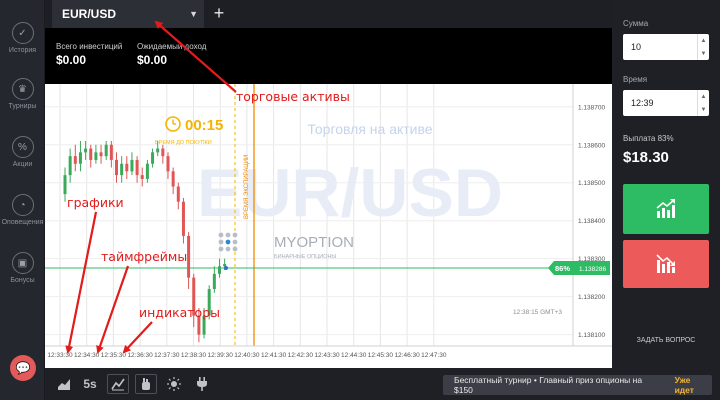 The height and width of the screenshot is (400, 720). What do you see at coordinates (22, 106) in the screenshot?
I see `sidebar-item-label: Турниры` at bounding box center [22, 106].